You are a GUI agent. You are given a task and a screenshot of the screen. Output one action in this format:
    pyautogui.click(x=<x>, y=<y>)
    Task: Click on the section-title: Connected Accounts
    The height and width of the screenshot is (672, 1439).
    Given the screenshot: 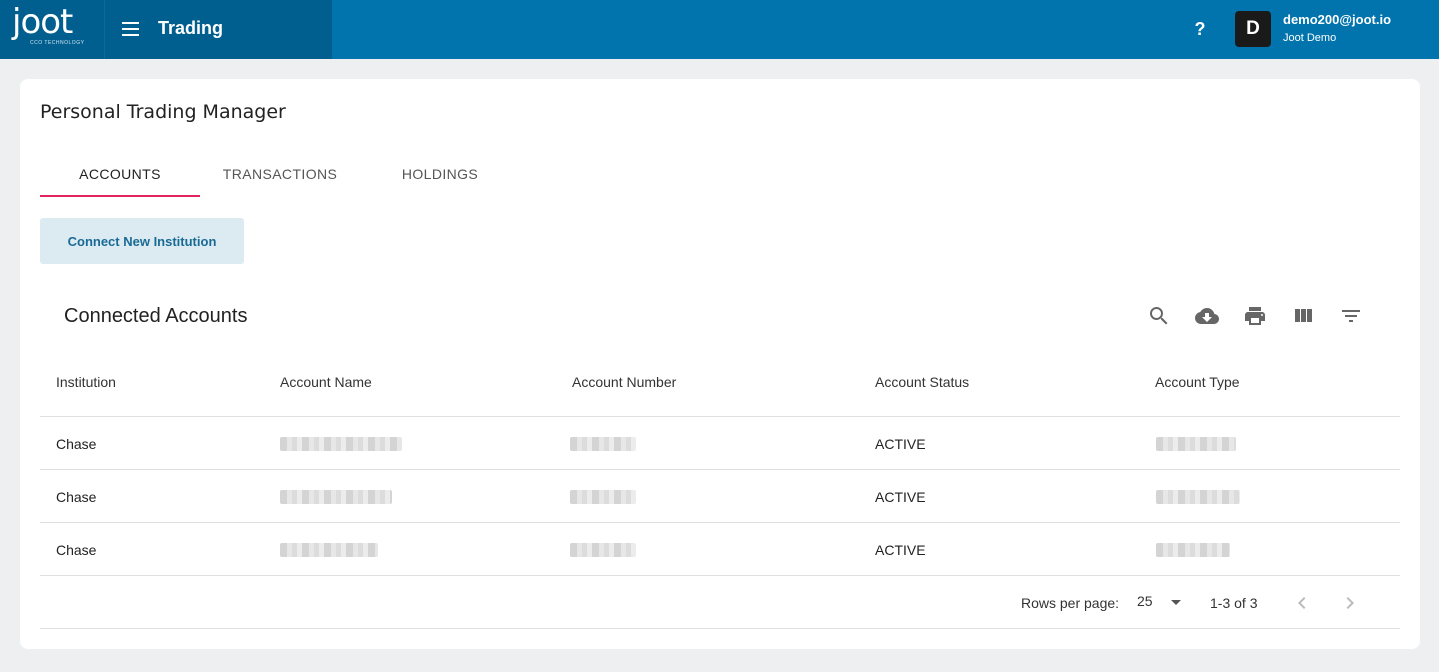 What is the action you would take?
    pyautogui.click(x=156, y=316)
    